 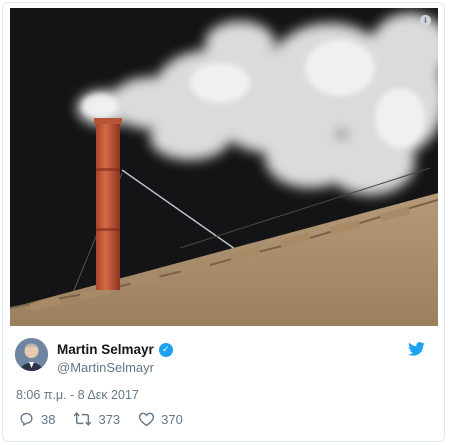 I want to click on heart-icon, so click(x=147, y=419).